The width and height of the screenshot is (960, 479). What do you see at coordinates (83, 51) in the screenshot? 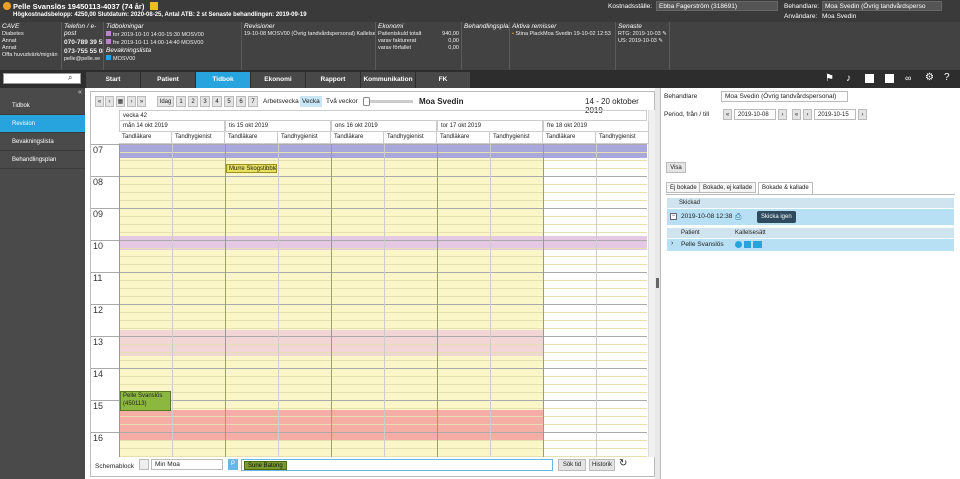
I see `phone-line: 073-755 55 08 (Mobil)` at bounding box center [83, 51].